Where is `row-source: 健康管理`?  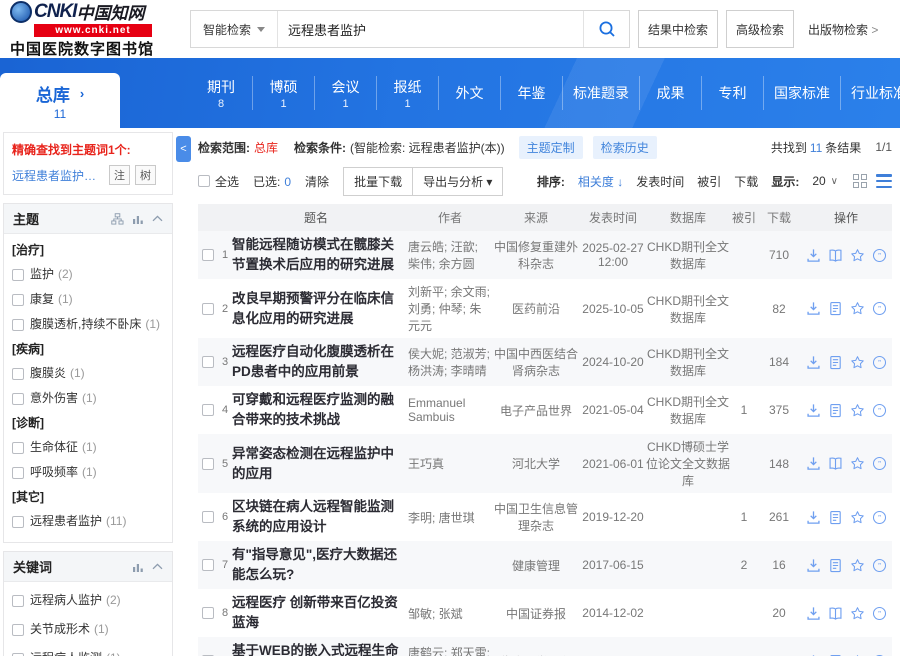
row-source: 健康管理 is located at coordinates (536, 565).